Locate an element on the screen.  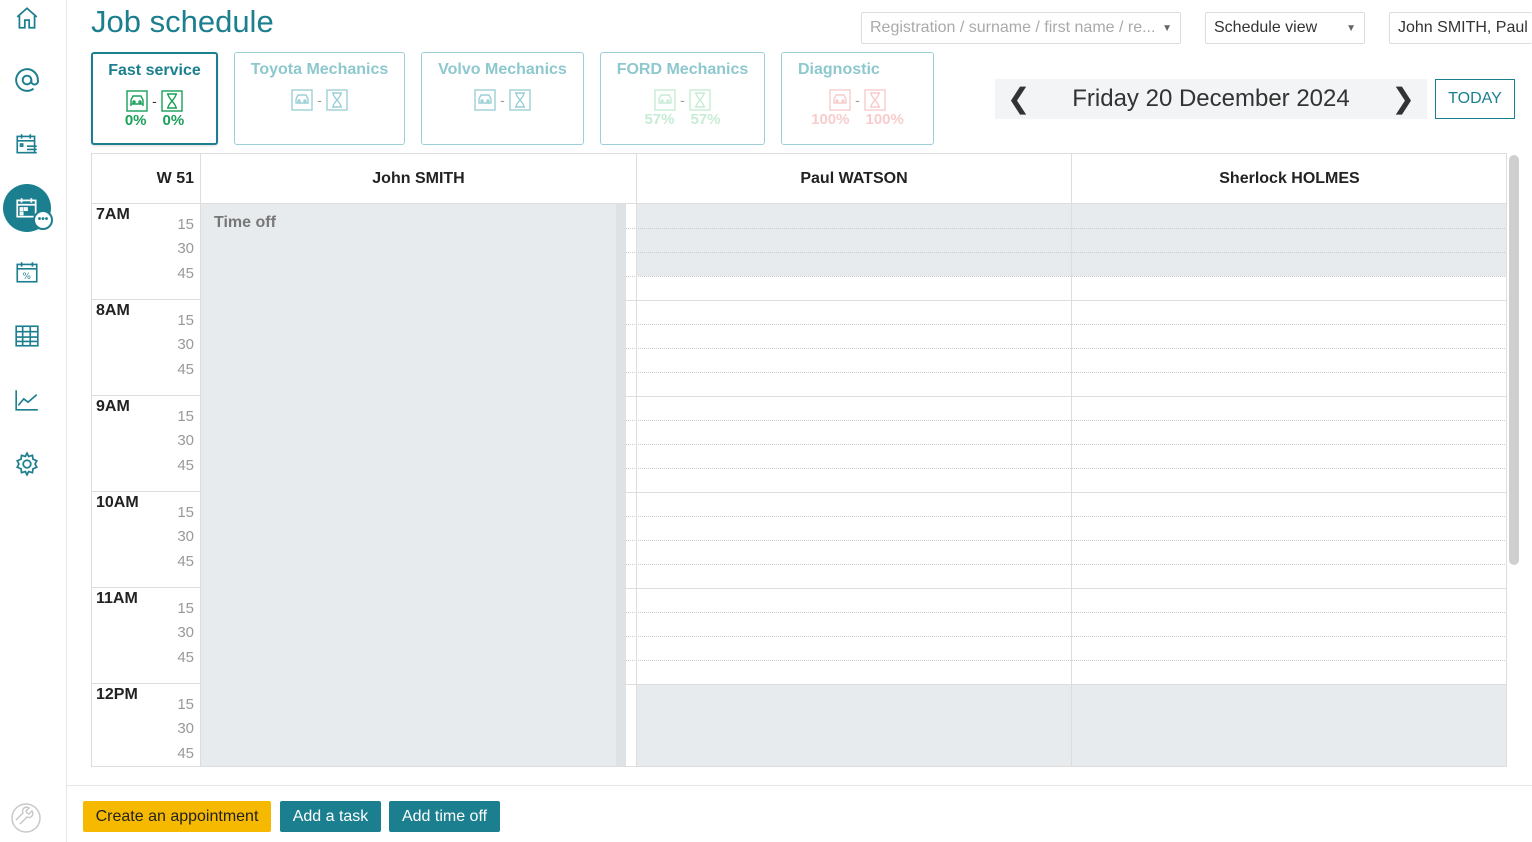
hour-slot: 9AM 15 30 45 is located at coordinates (146, 444).